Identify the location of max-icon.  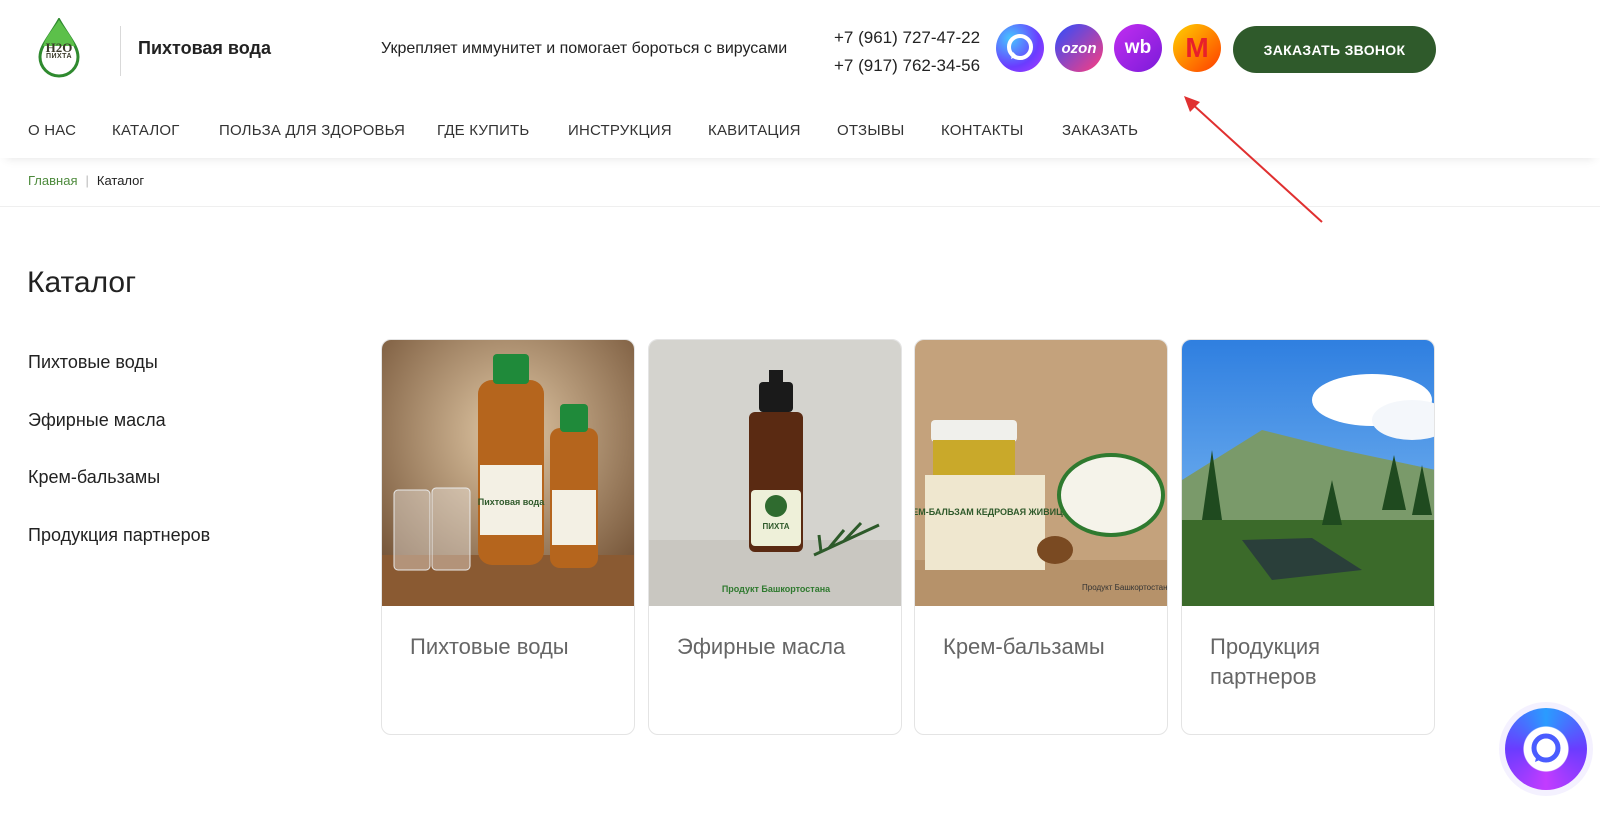
(1020, 48).